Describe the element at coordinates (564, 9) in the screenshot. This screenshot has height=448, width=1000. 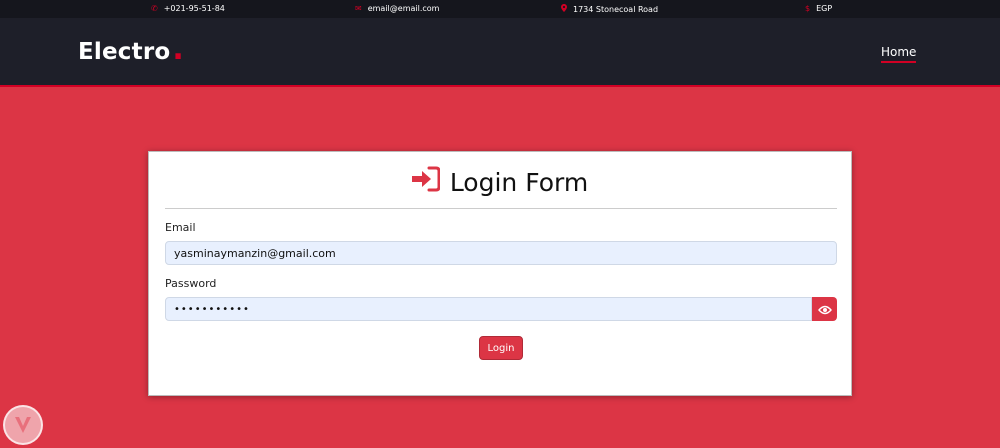
I see `map-marker-icon` at that location.